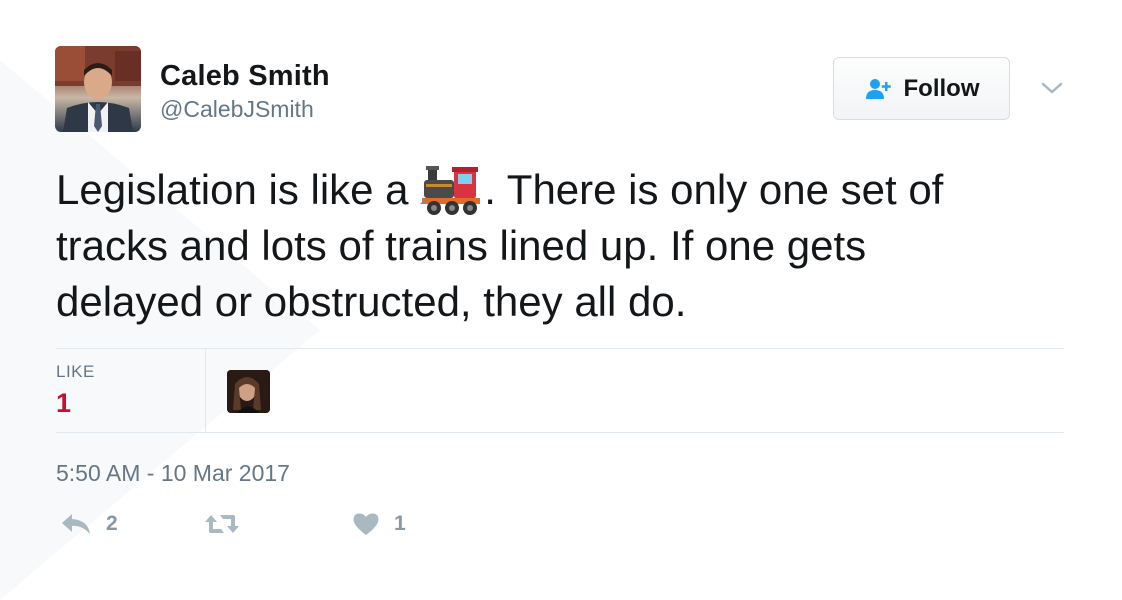  I want to click on user-handle: @CalebJSmith, so click(237, 109).